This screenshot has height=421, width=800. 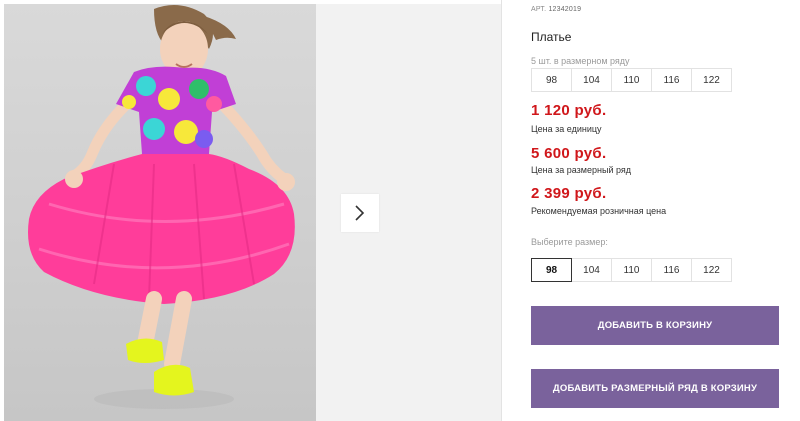 What do you see at coordinates (566, 129) in the screenshot?
I see `unit-price-label: Цена за единицу` at bounding box center [566, 129].